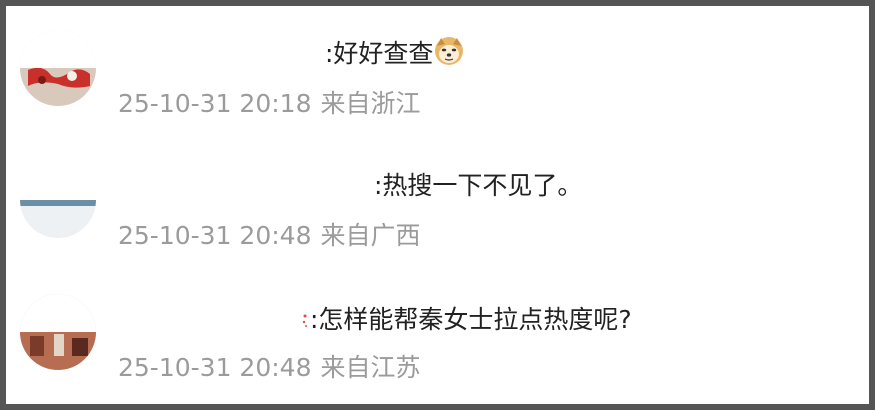 This screenshot has width=875, height=410. Describe the element at coordinates (370, 235) in the screenshot. I see `location: 来自广西` at that location.